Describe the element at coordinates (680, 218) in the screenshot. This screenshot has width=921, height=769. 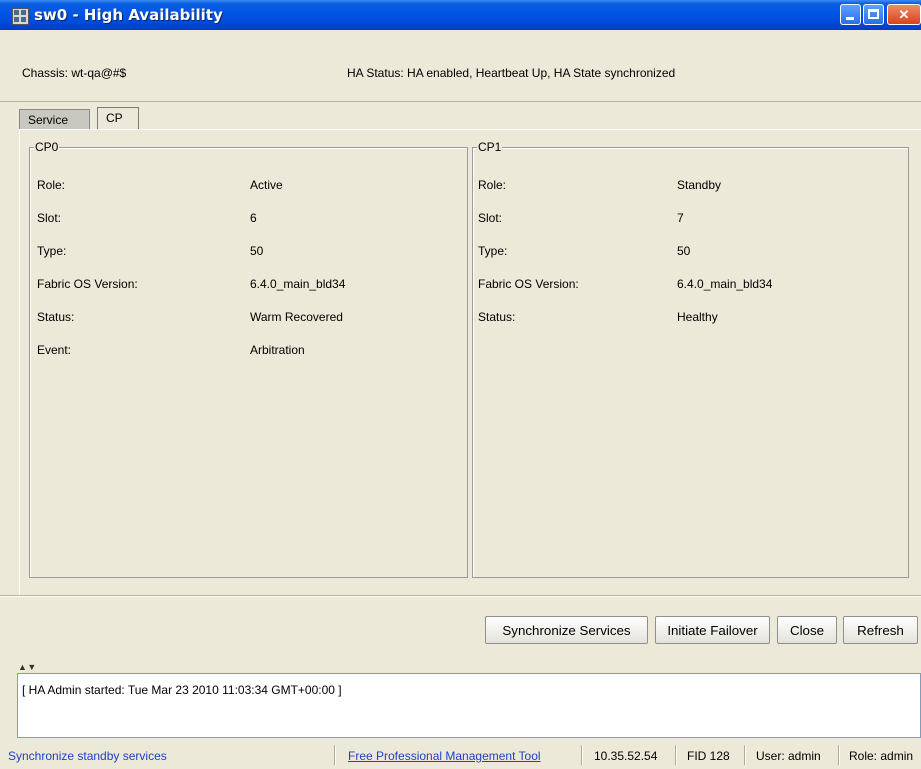
I see `cp1-slot-value: 7` at that location.